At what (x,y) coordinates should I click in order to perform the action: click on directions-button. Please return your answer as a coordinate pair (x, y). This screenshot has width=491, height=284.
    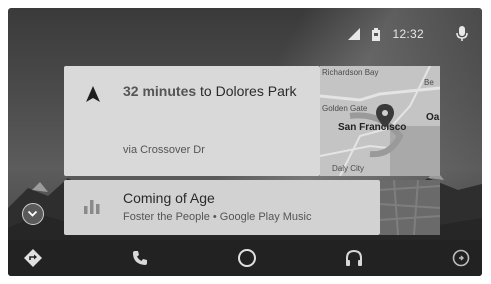
    Looking at the image, I should click on (33, 258).